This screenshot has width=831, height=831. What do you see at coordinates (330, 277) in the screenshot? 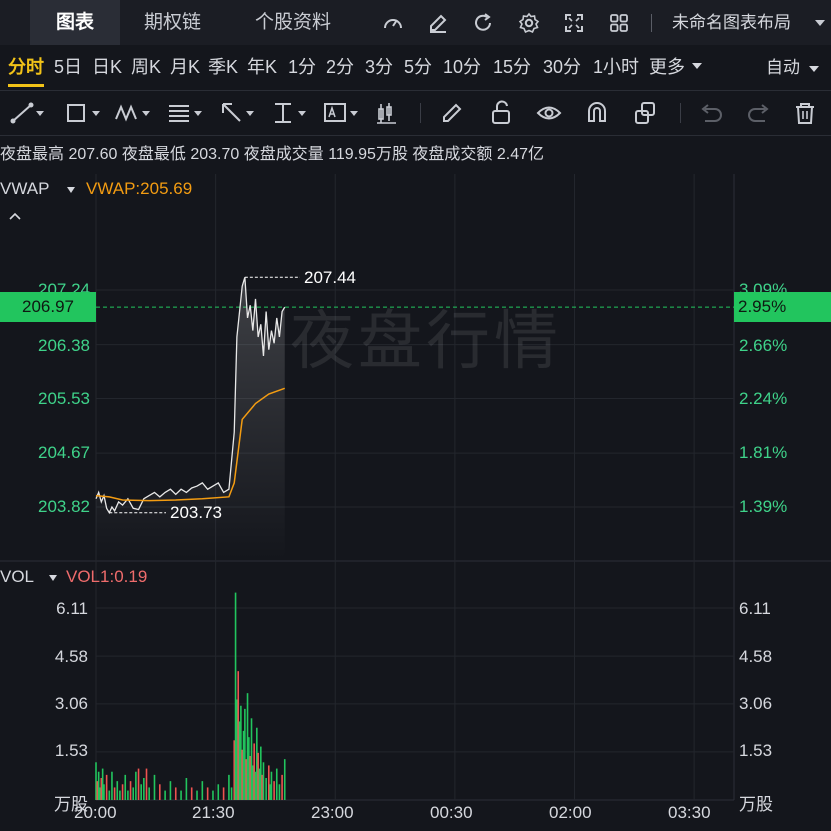
I see `high-annotation: 207.44` at bounding box center [330, 277].